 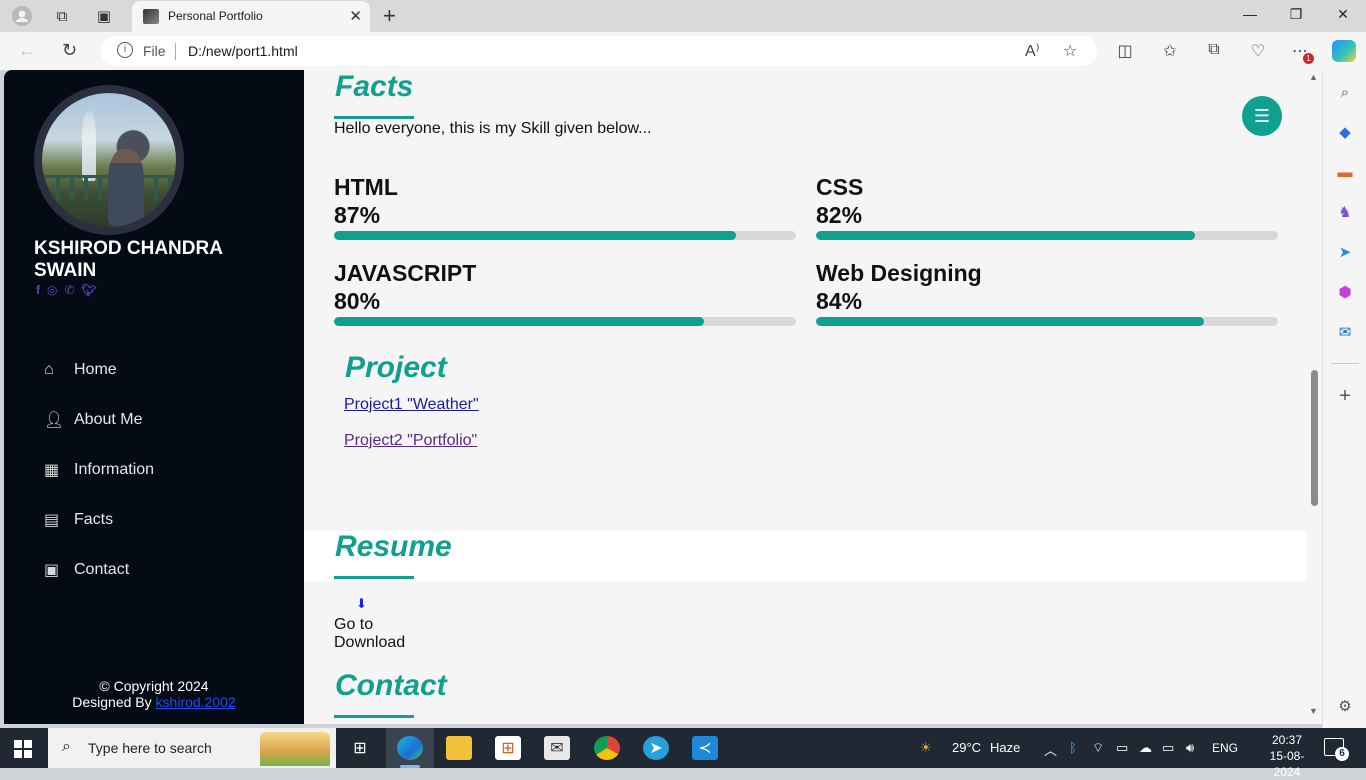 What do you see at coordinates (607, 748) in the screenshot?
I see `chrome-icon` at bounding box center [607, 748].